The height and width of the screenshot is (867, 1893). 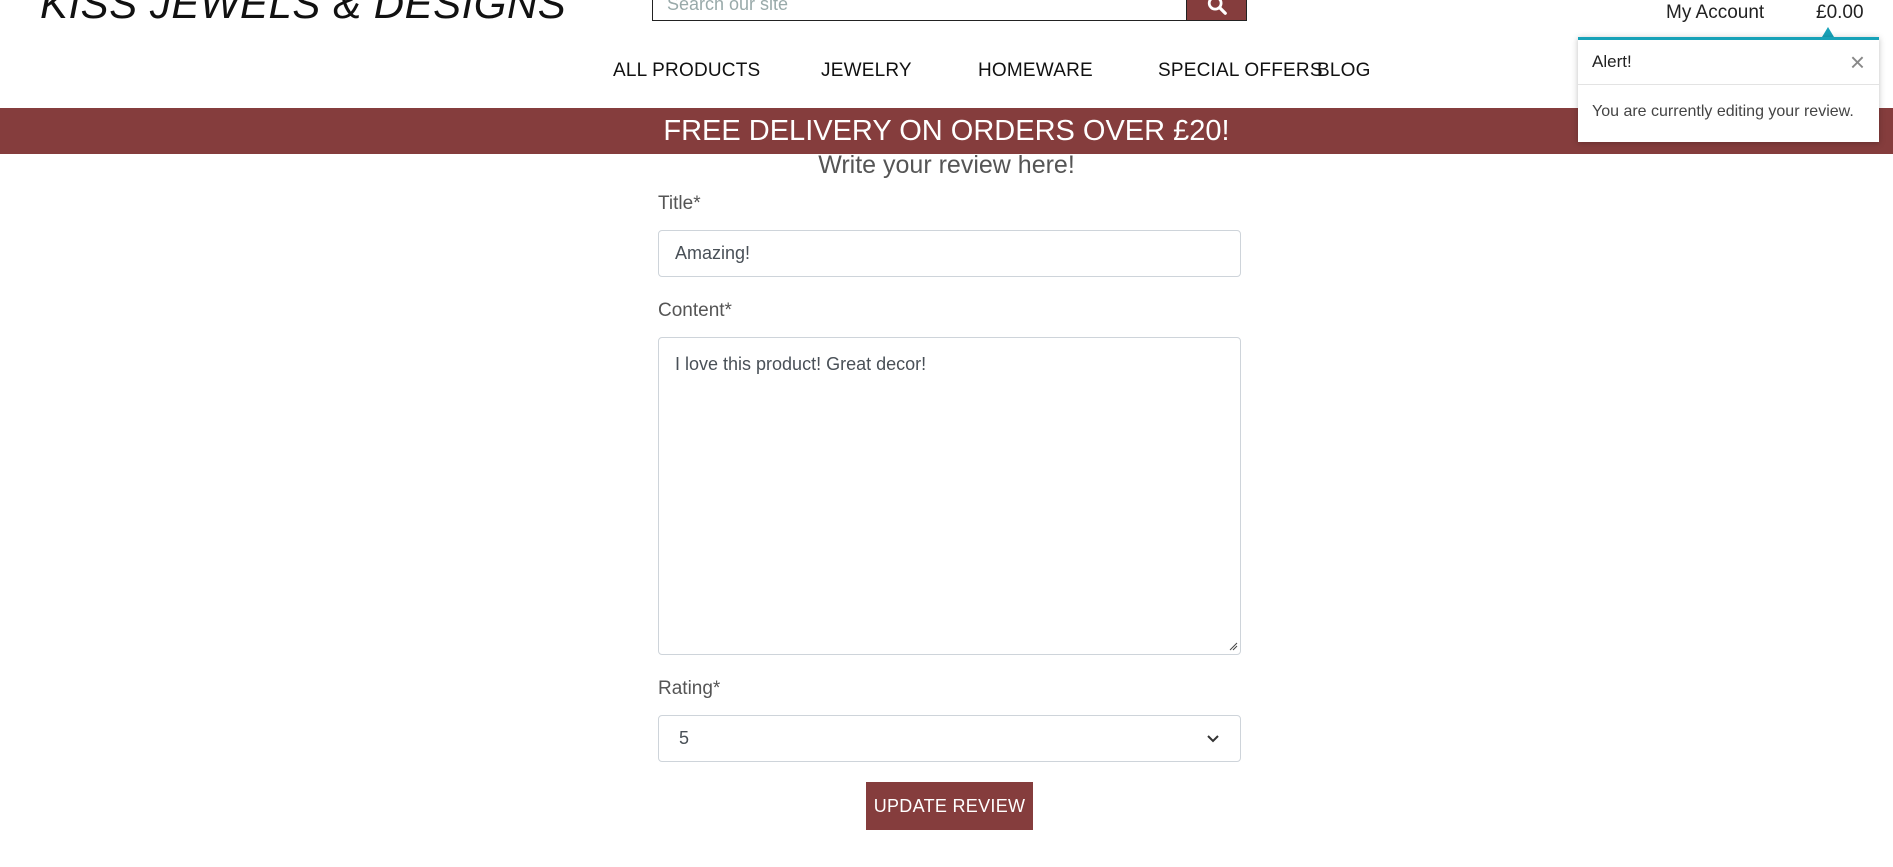 What do you see at coordinates (695, 310) in the screenshot?
I see `content-label: Content*` at bounding box center [695, 310].